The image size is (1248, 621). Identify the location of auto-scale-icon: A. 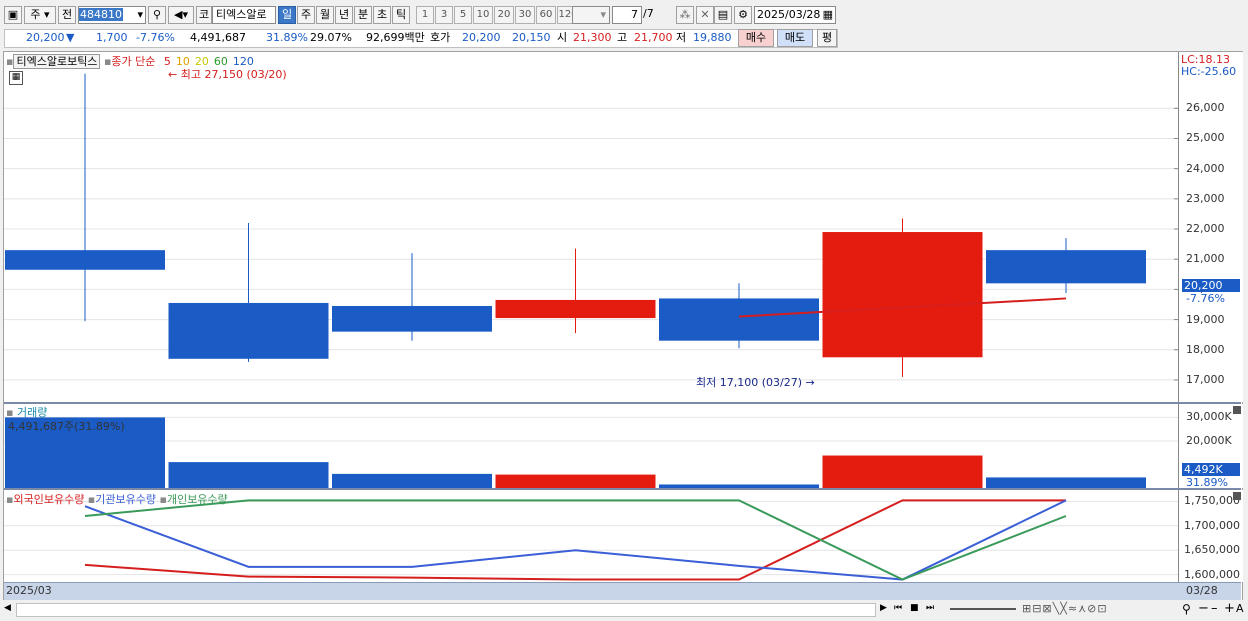
(1240, 608).